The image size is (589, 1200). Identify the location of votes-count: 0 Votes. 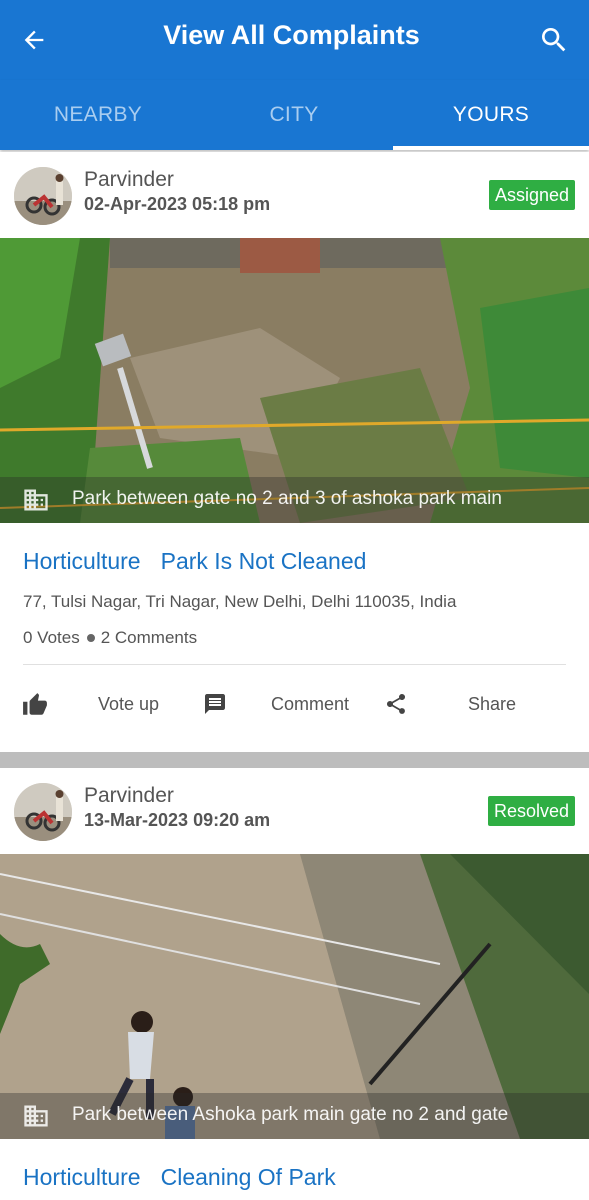
(51, 637).